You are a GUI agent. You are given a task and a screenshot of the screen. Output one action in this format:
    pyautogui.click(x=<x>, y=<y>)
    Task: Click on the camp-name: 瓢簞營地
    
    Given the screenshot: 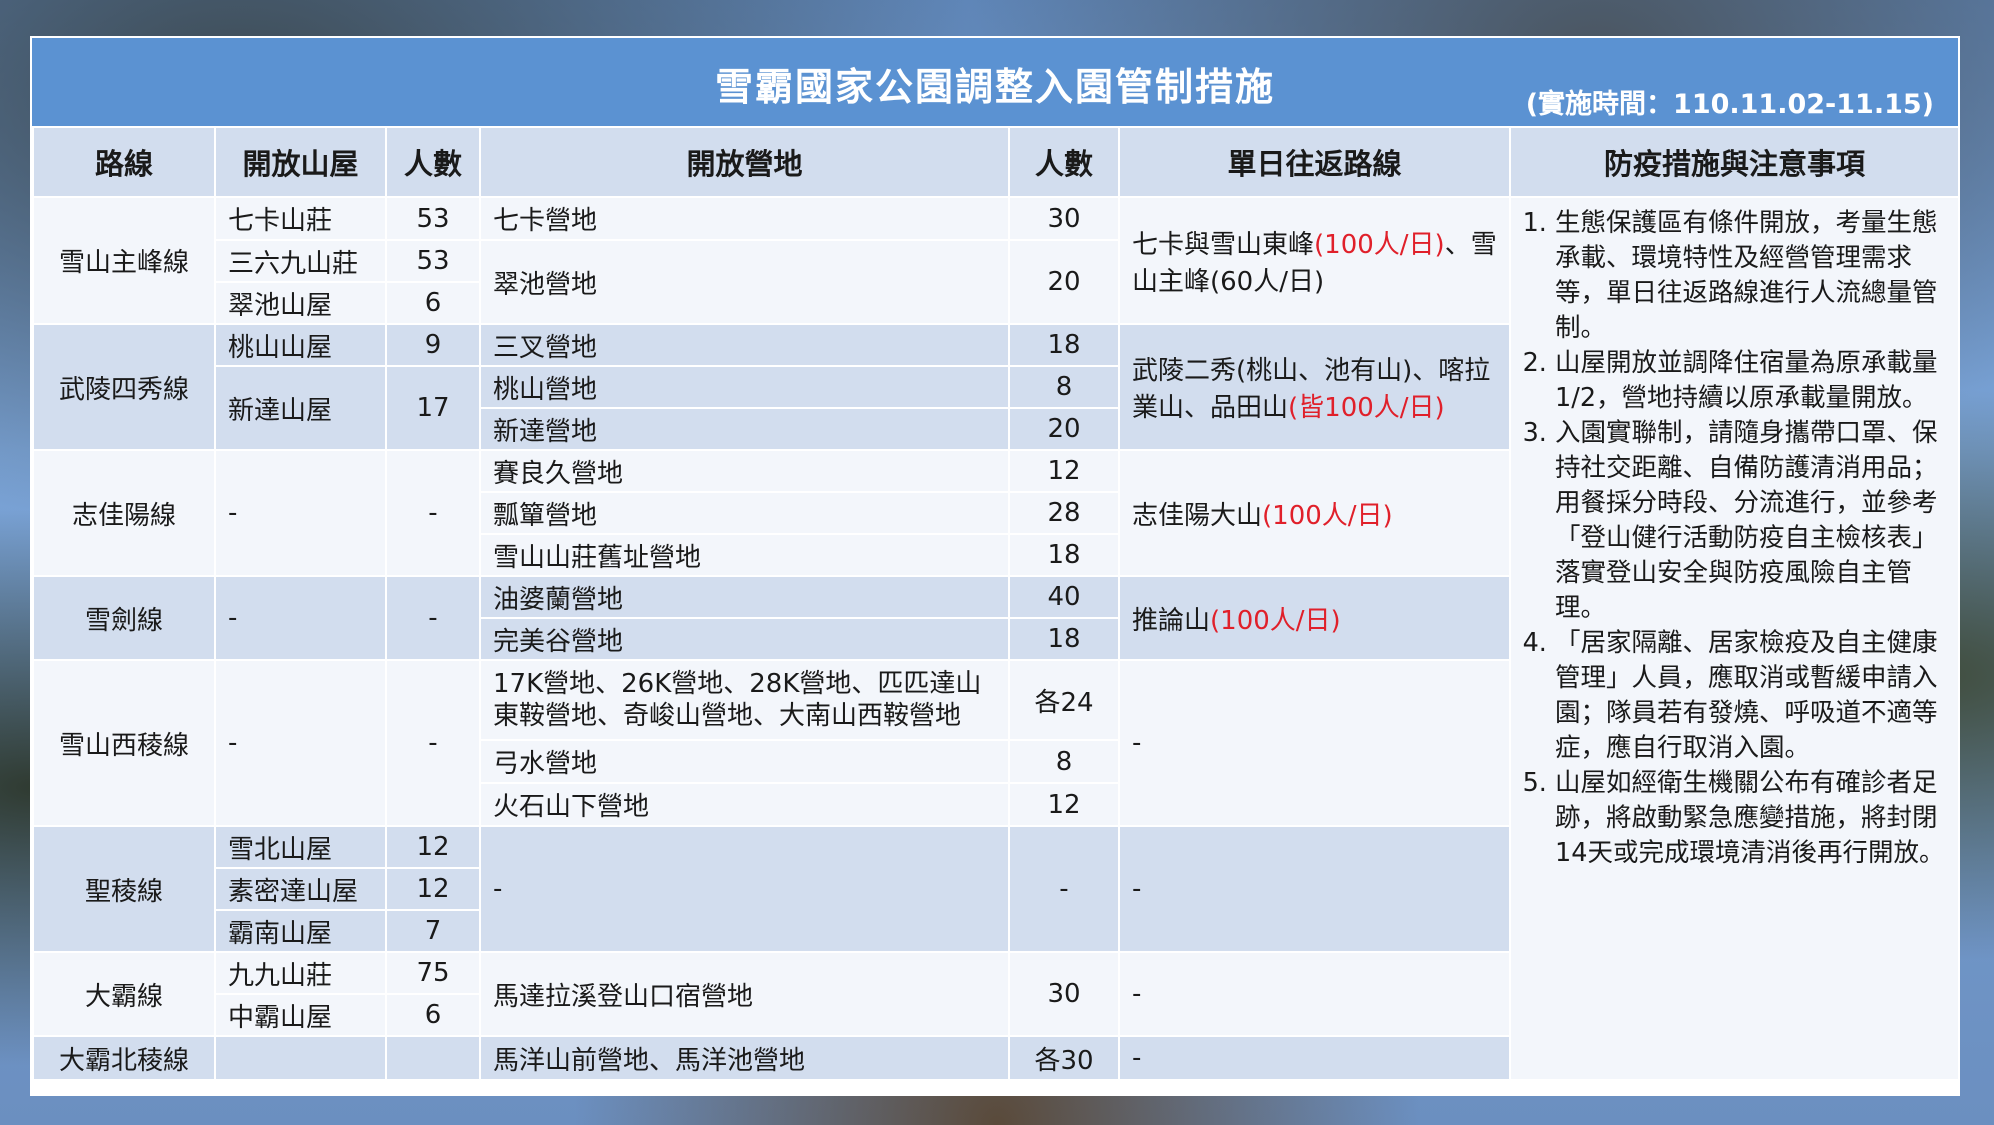 What is the action you would take?
    pyautogui.click(x=744, y=513)
    